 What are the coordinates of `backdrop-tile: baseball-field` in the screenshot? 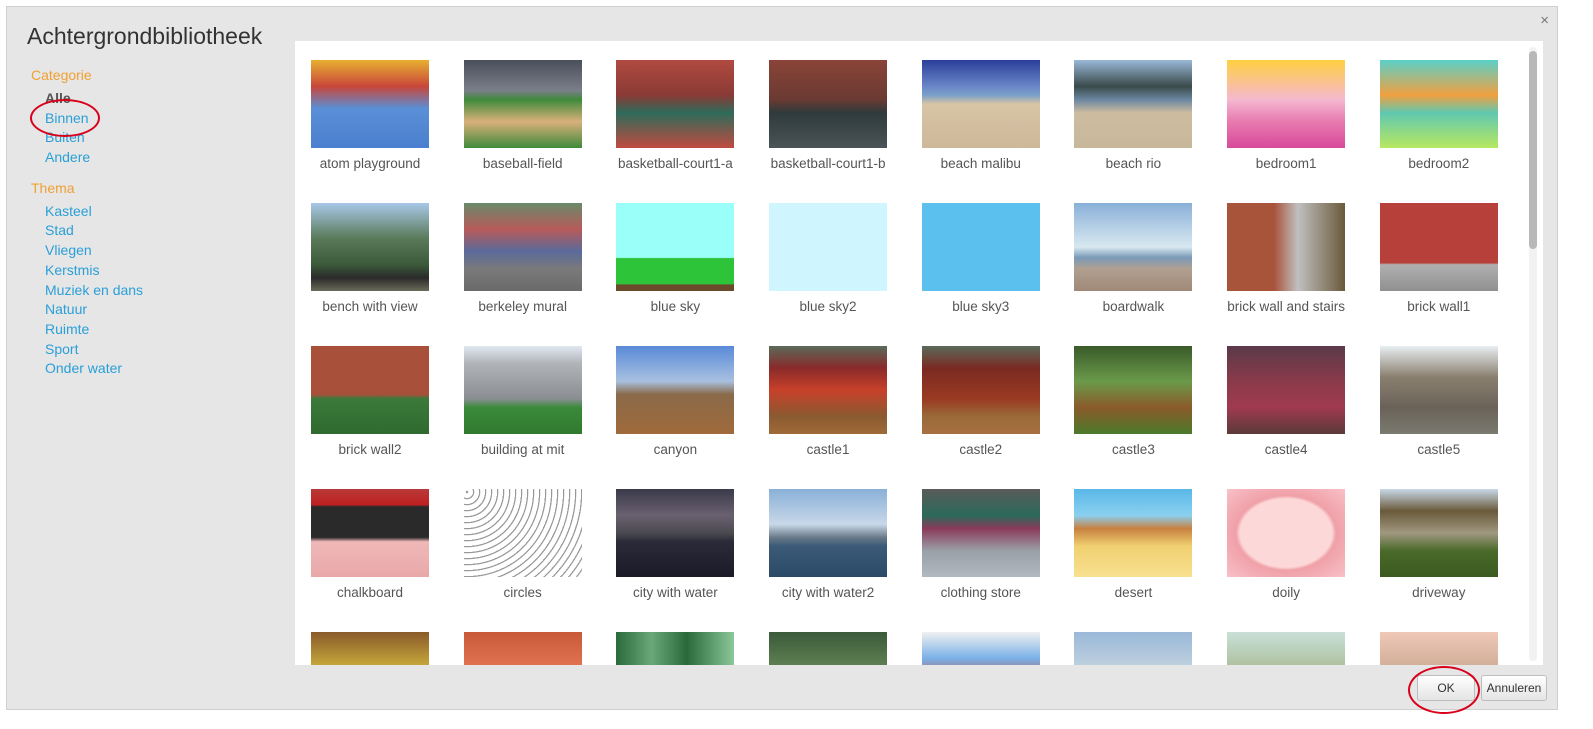 It's located at (522, 119).